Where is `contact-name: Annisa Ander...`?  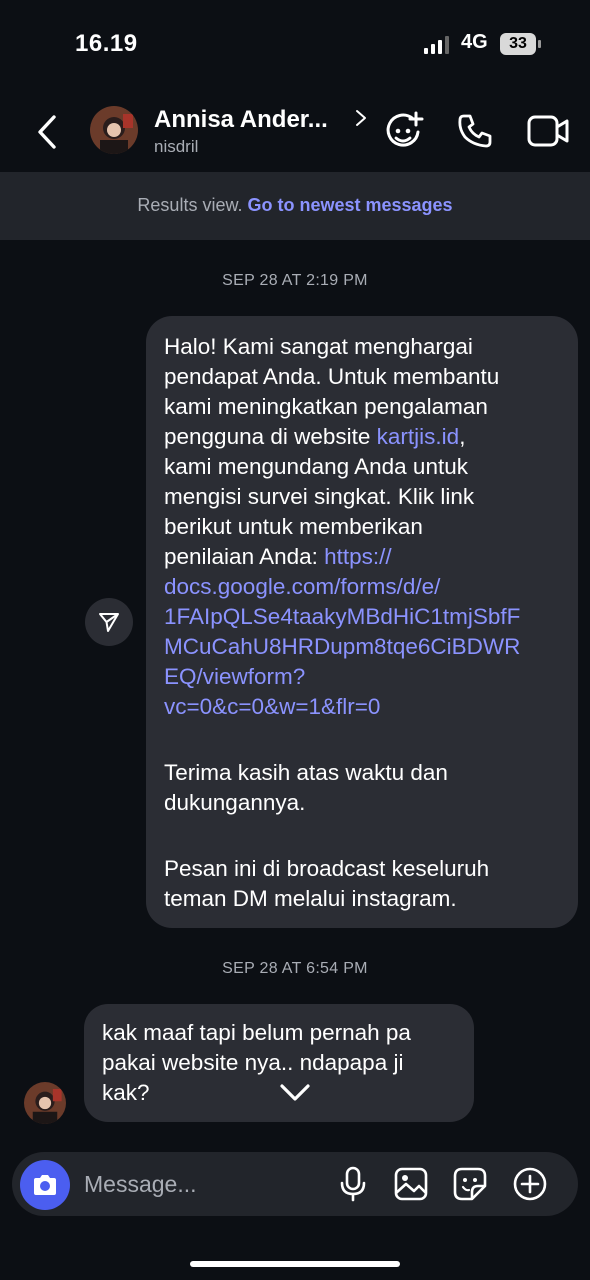 contact-name: Annisa Ander... is located at coordinates (241, 120).